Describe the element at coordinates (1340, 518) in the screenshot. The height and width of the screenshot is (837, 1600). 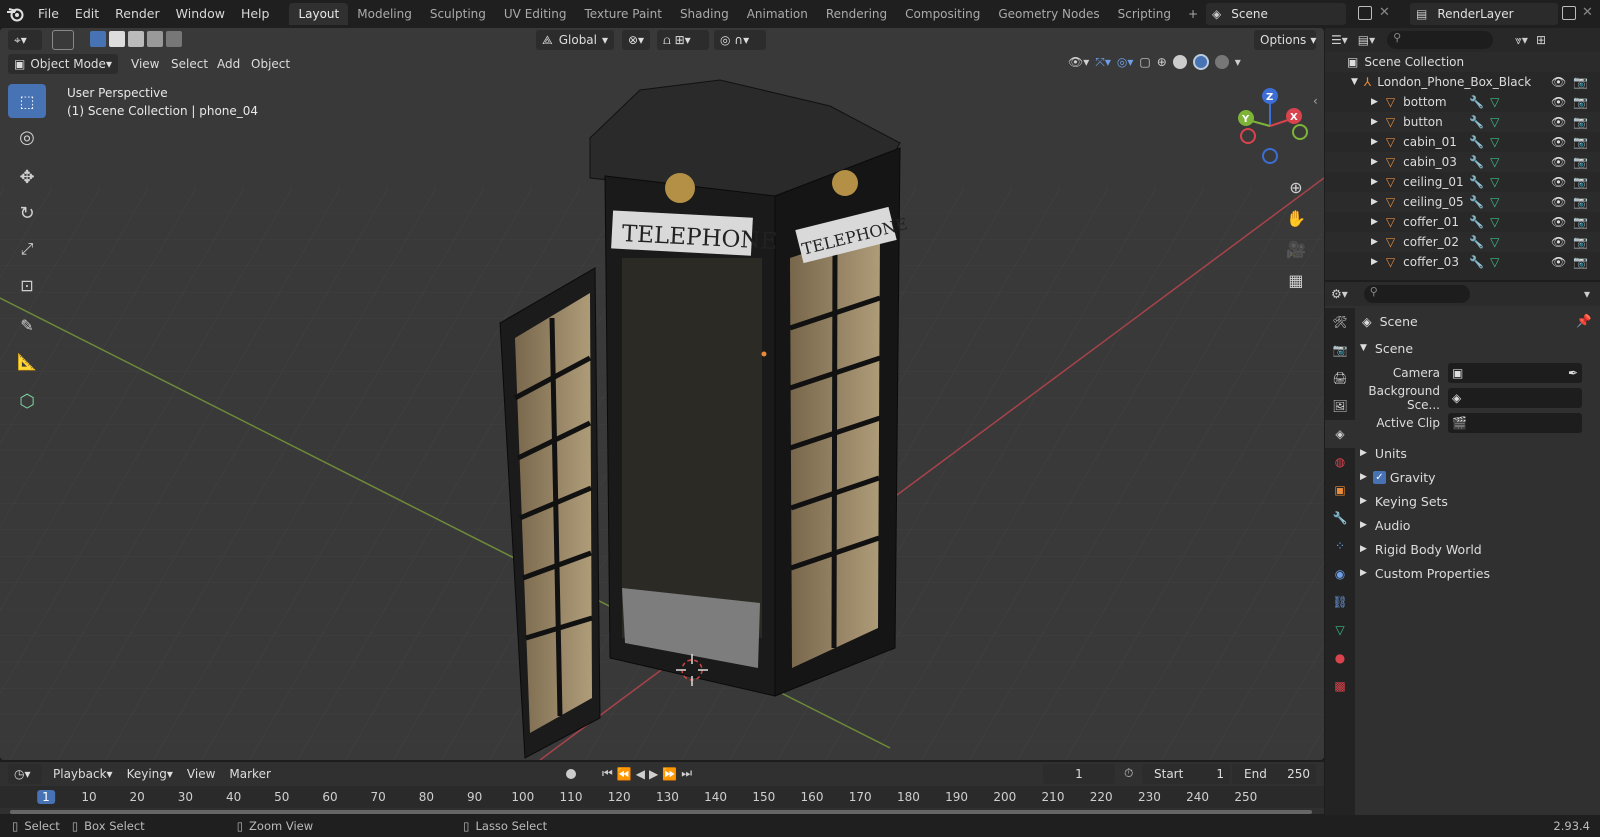
I see `tab-modifiers: 🔧` at that location.